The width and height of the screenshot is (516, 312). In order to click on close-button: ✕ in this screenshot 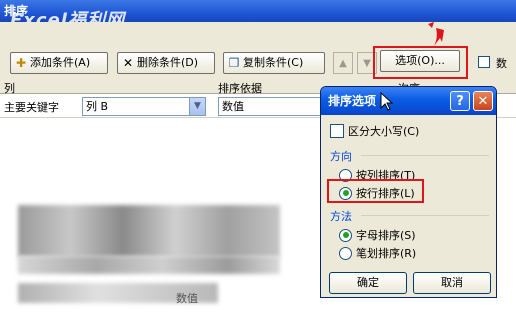, I will do `click(483, 101)`.